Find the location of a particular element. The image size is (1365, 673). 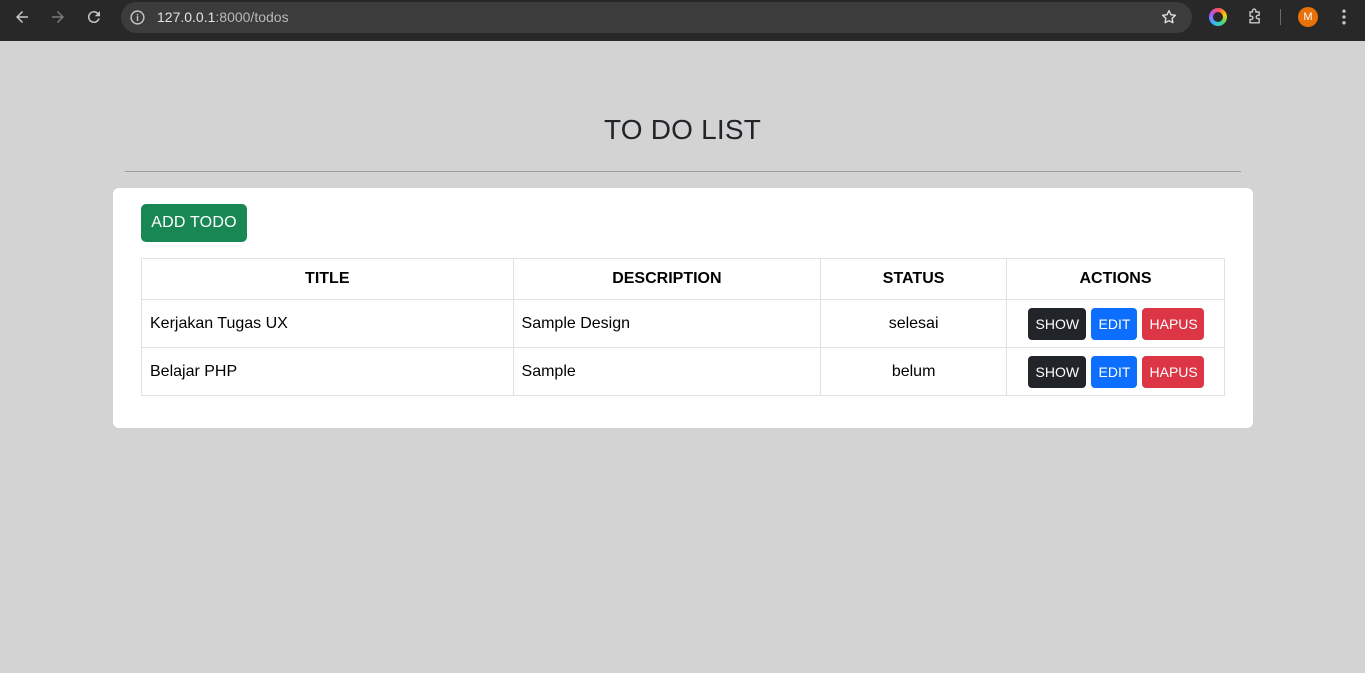

cell-status: selesai is located at coordinates (914, 323).